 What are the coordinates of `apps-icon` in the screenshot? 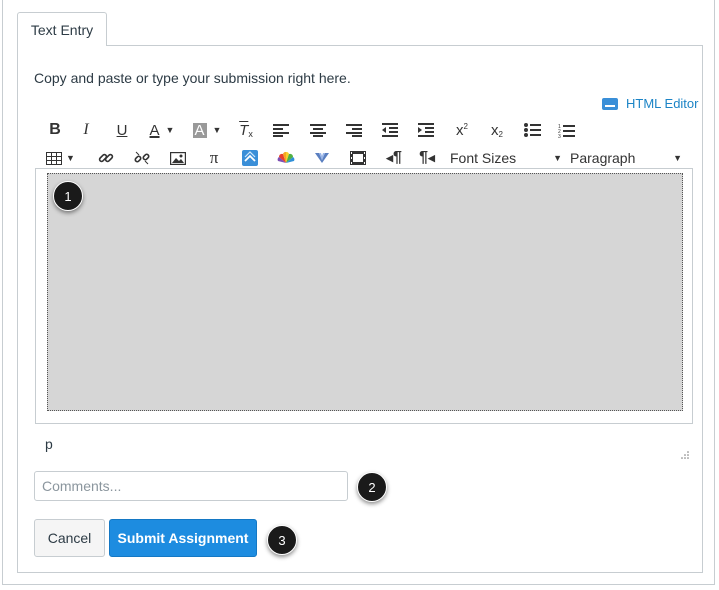 It's located at (250, 158).